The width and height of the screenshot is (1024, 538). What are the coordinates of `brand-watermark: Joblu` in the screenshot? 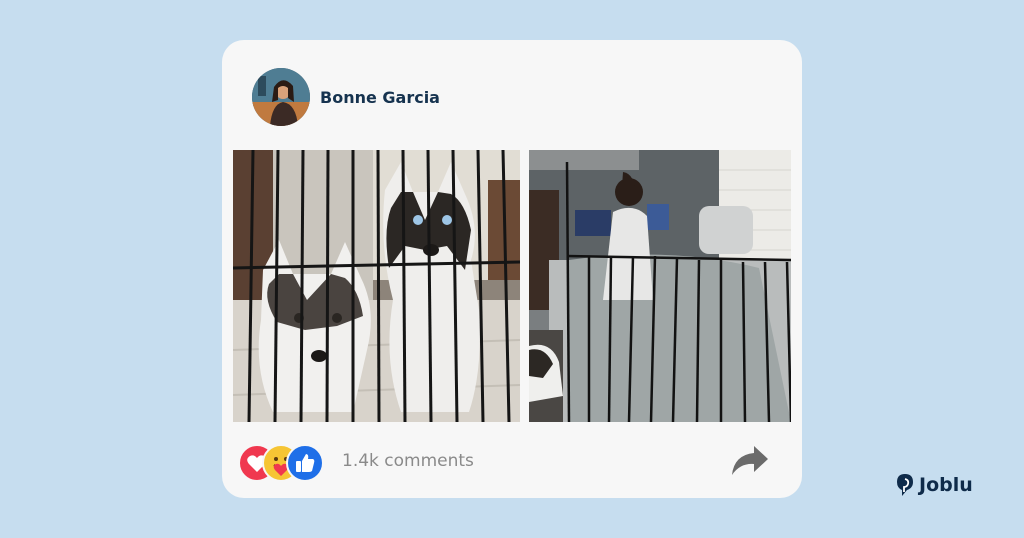 It's located at (934, 485).